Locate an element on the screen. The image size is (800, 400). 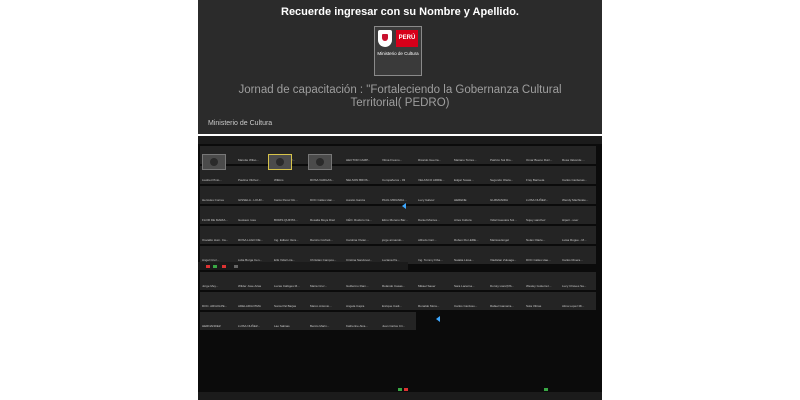
chat-icon is located at coordinates (546, 389).